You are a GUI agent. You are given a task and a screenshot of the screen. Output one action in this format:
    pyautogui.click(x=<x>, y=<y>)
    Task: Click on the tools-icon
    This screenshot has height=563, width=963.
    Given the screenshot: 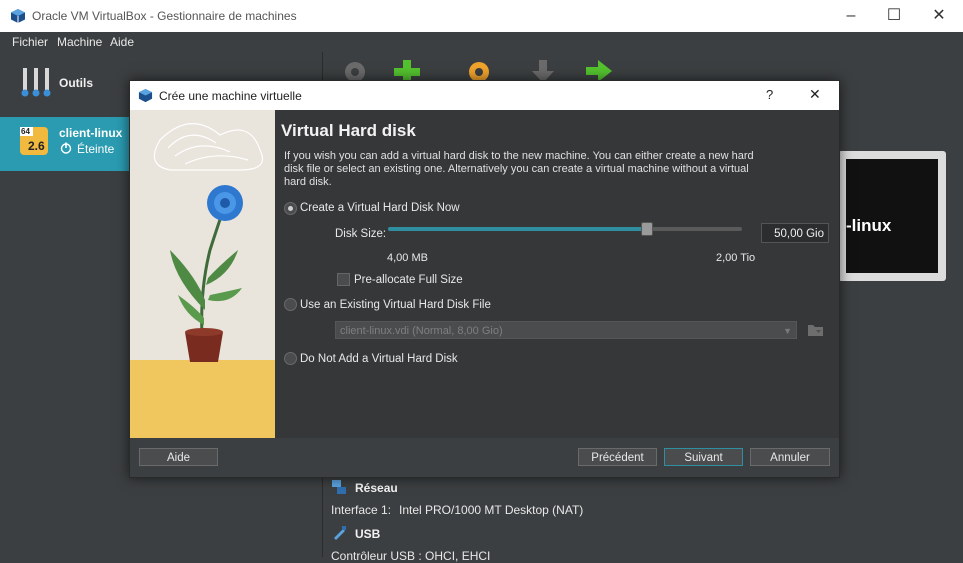 What is the action you would take?
    pyautogui.click(x=36, y=82)
    